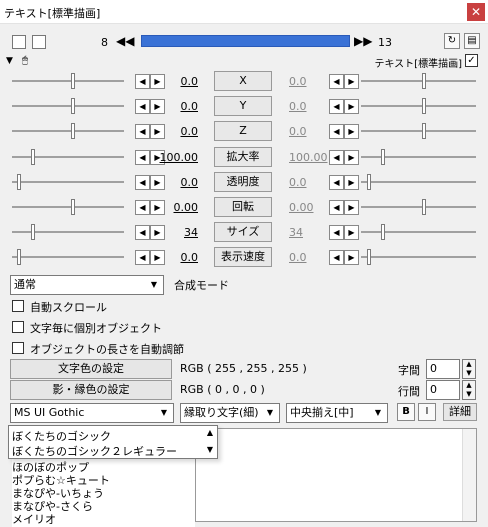  What do you see at coordinates (9, 61) in the screenshot?
I see `collapse-icon: ▼` at bounding box center [9, 61].